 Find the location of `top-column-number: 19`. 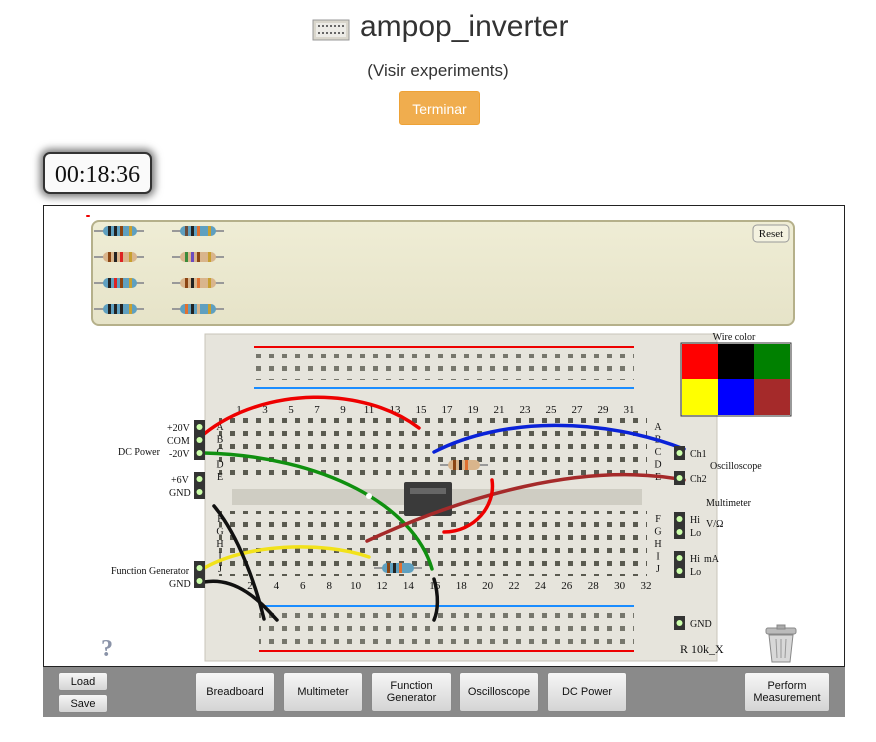

top-column-number: 19 is located at coordinates (474, 410).